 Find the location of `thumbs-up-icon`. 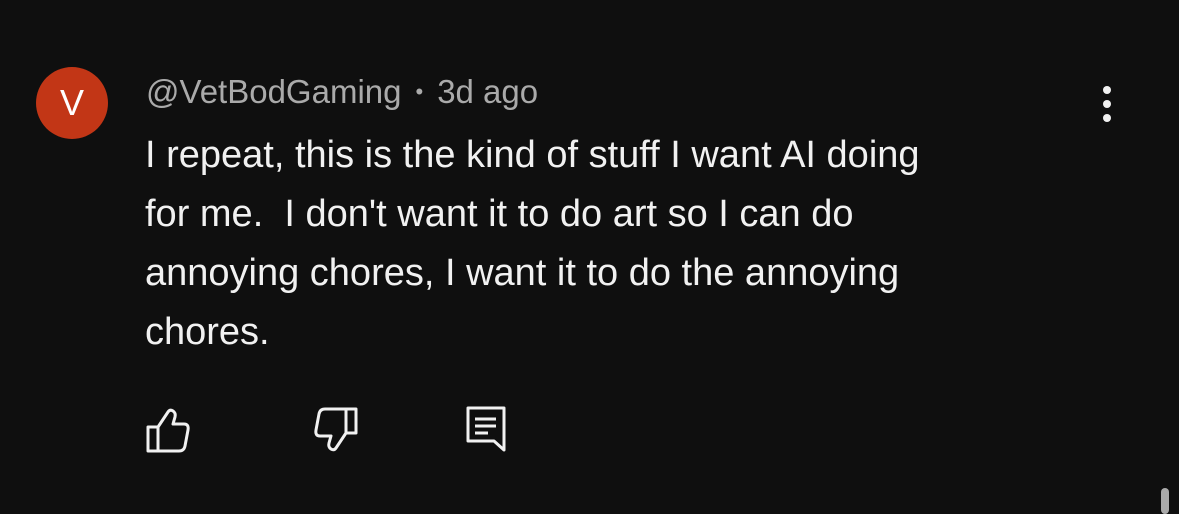

thumbs-up-icon is located at coordinates (168, 430).